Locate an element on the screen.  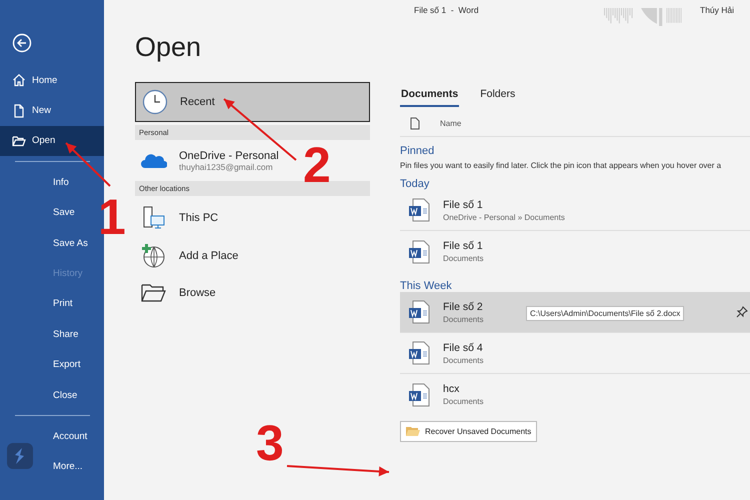
computer-icon is located at coordinates (154, 218).